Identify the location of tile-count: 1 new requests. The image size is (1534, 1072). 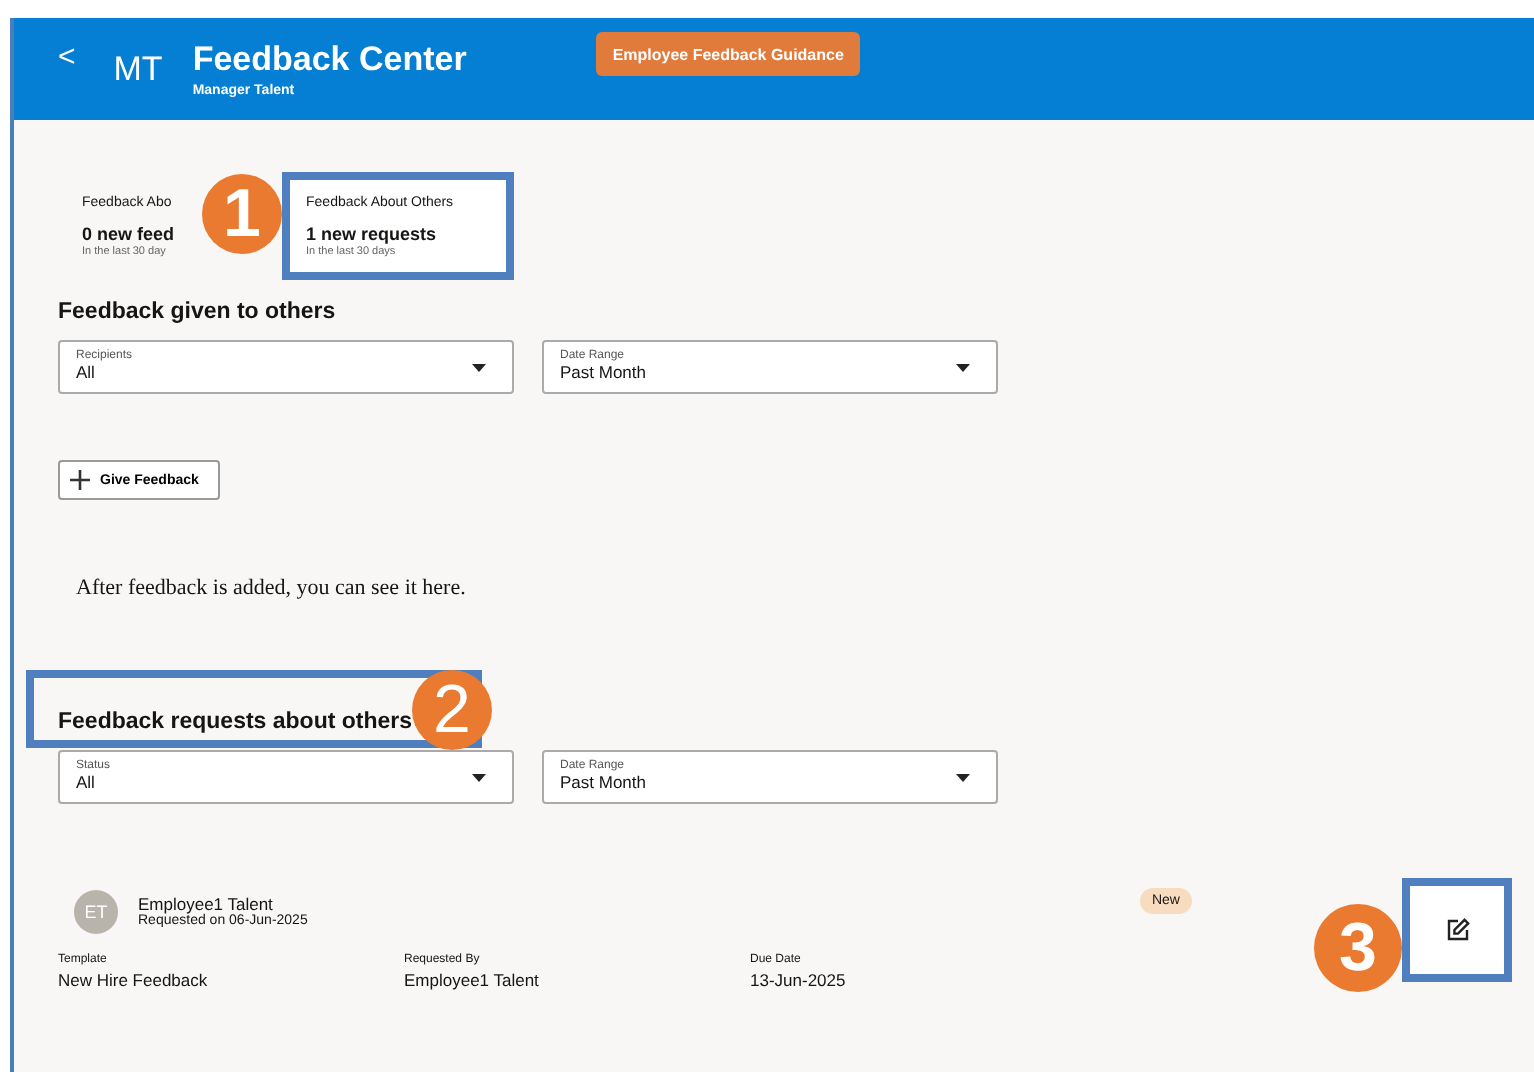
(372, 234).